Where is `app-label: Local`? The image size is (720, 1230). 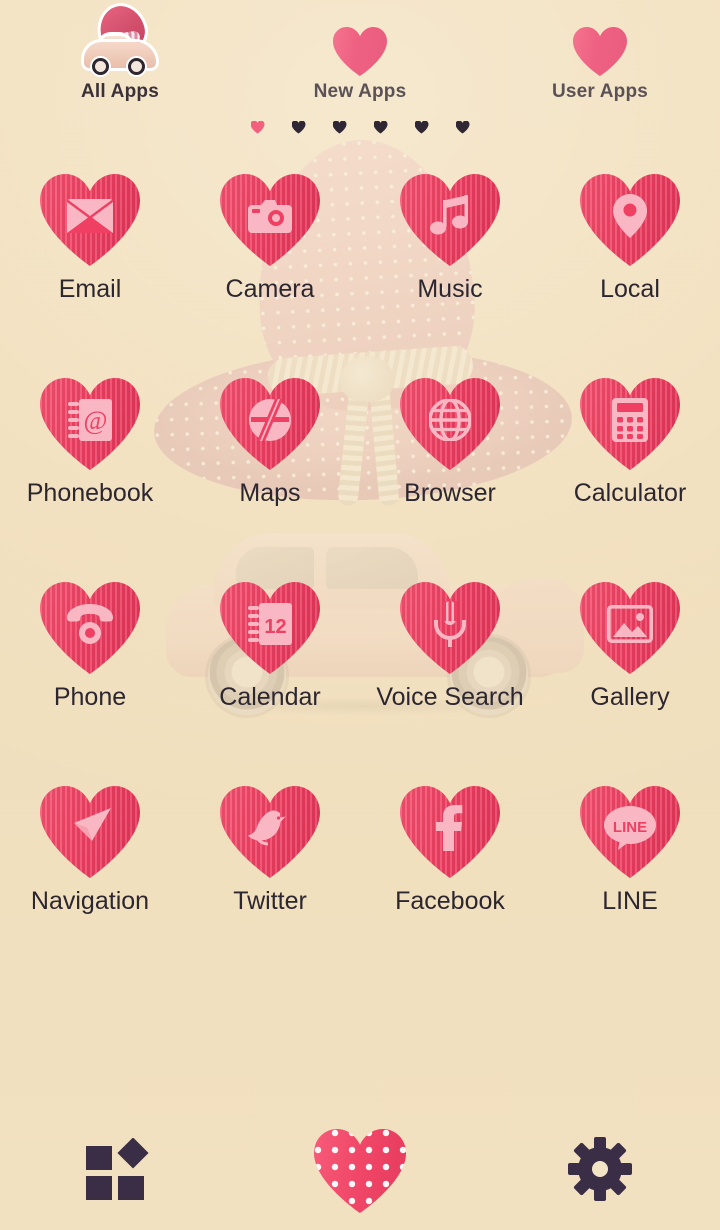 app-label: Local is located at coordinates (630, 289).